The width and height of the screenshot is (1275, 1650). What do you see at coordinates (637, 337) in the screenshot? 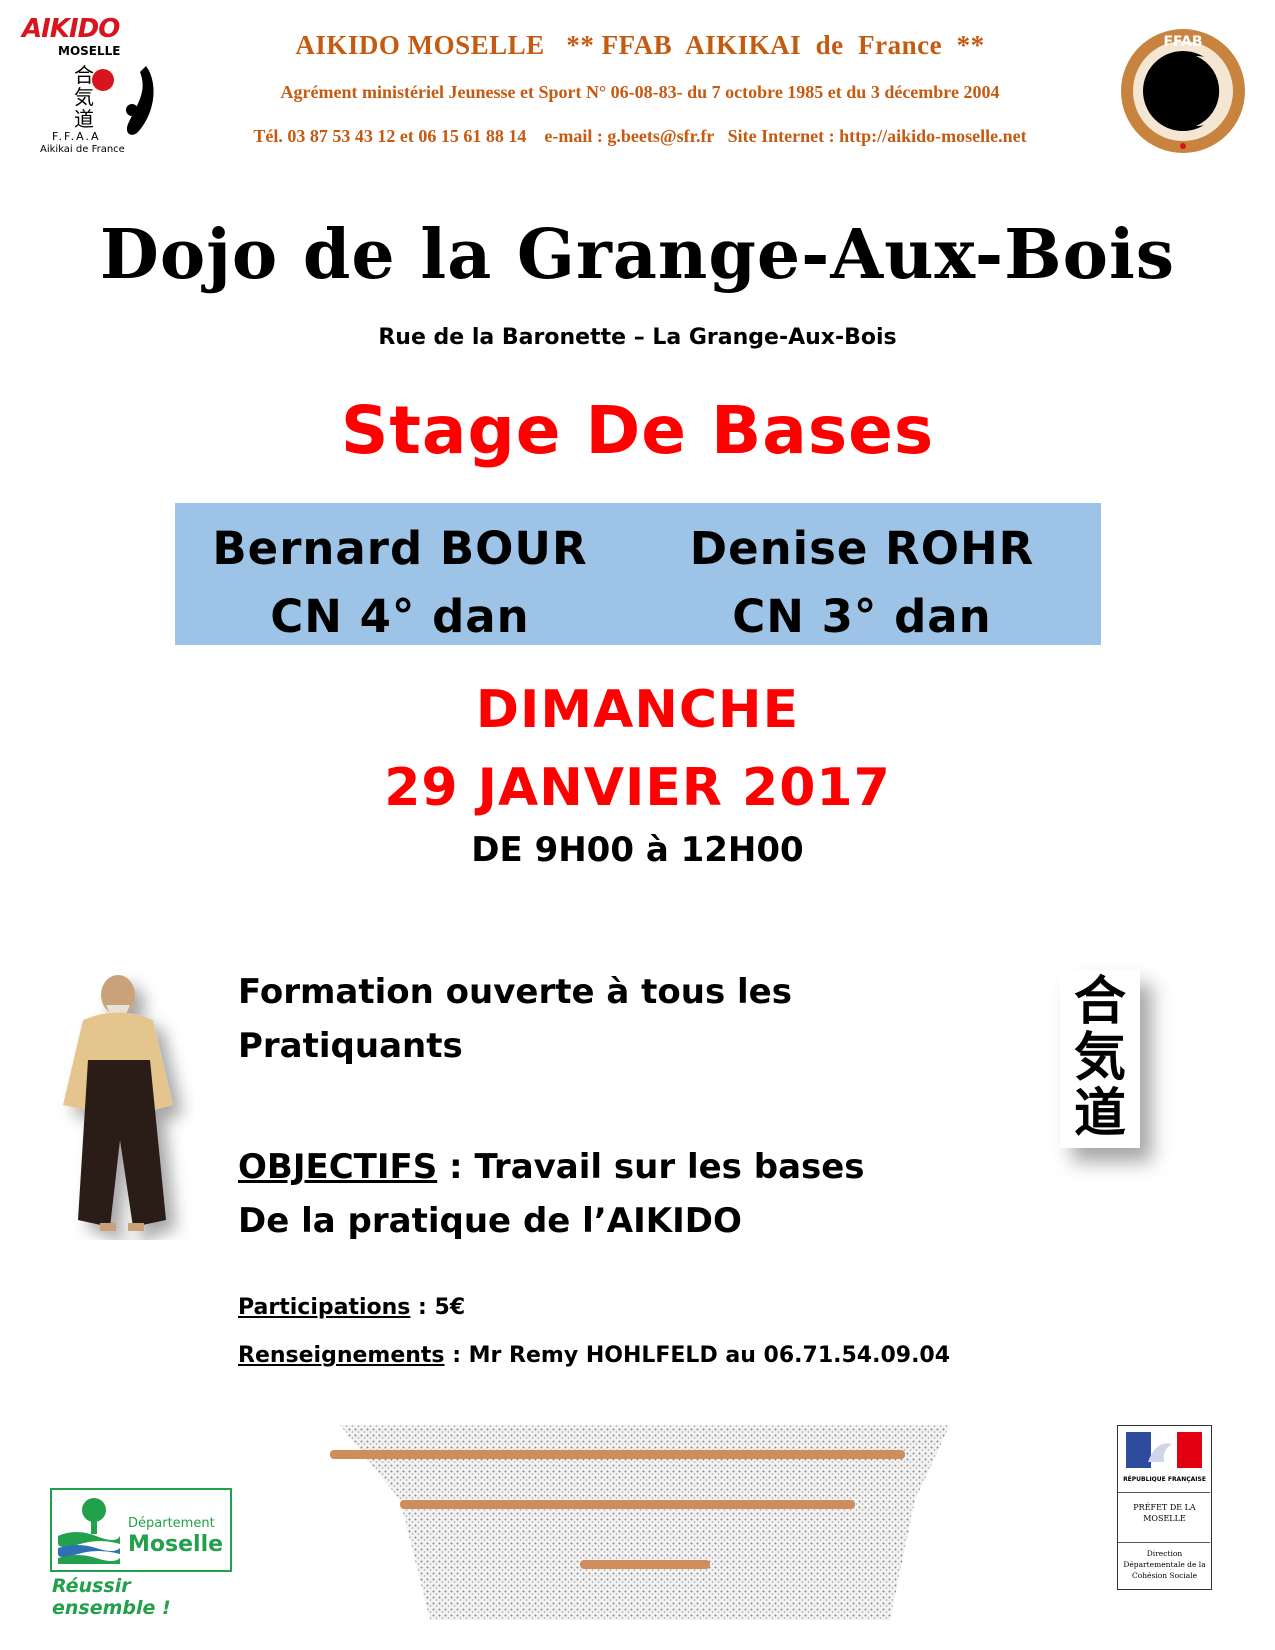
I see `dojo-address: Rue de la Baronette – La Grange-Aux-Bois` at bounding box center [637, 337].